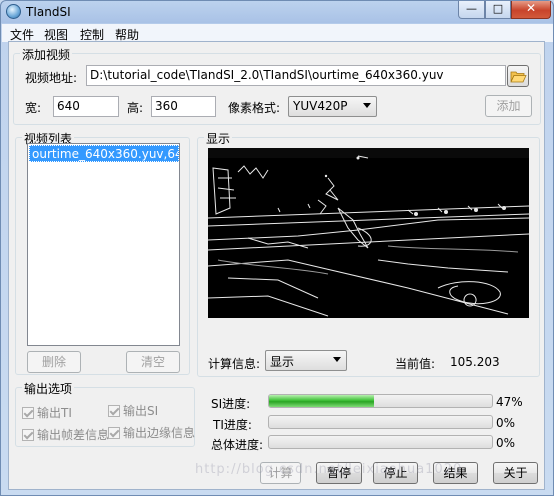 The width and height of the screenshot is (554, 496). Describe the element at coordinates (218, 138) in the screenshot. I see `display-title: 显示` at that location.